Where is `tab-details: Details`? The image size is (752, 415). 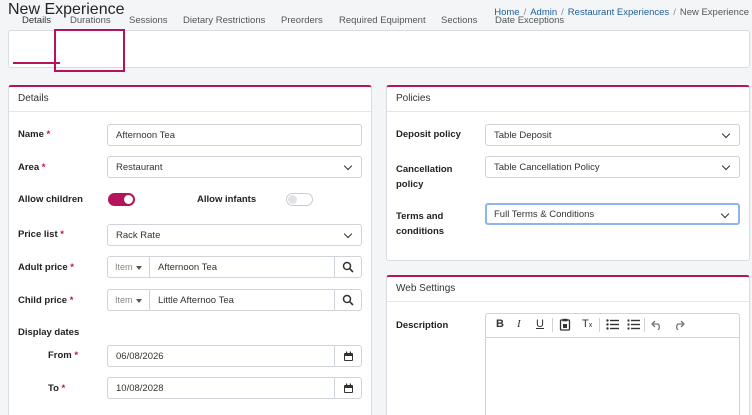 tab-details: Details is located at coordinates (36, 20).